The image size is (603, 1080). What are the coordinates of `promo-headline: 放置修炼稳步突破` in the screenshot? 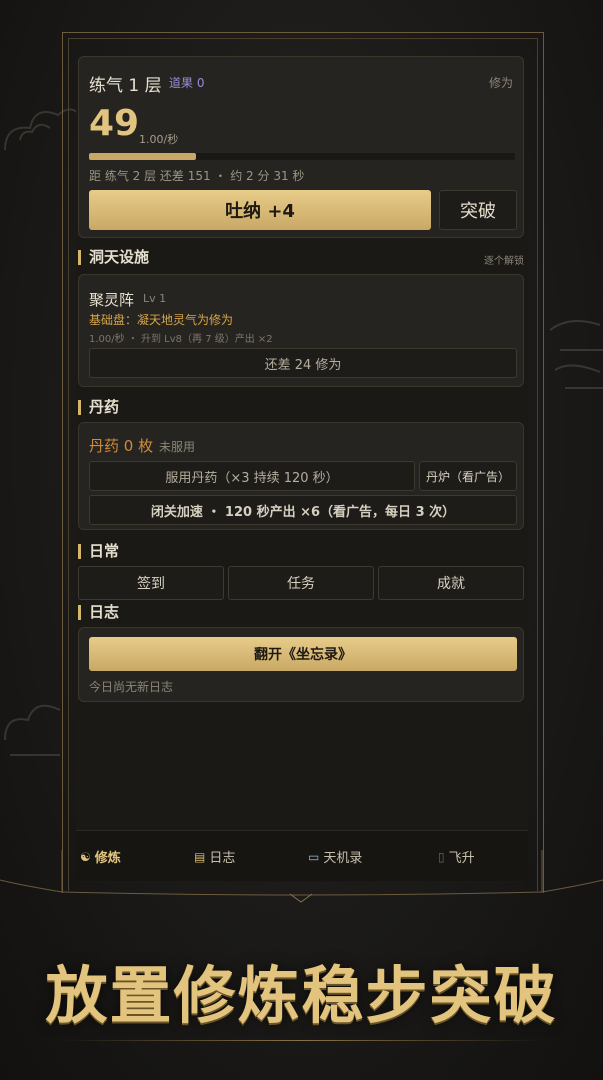 It's located at (301, 995).